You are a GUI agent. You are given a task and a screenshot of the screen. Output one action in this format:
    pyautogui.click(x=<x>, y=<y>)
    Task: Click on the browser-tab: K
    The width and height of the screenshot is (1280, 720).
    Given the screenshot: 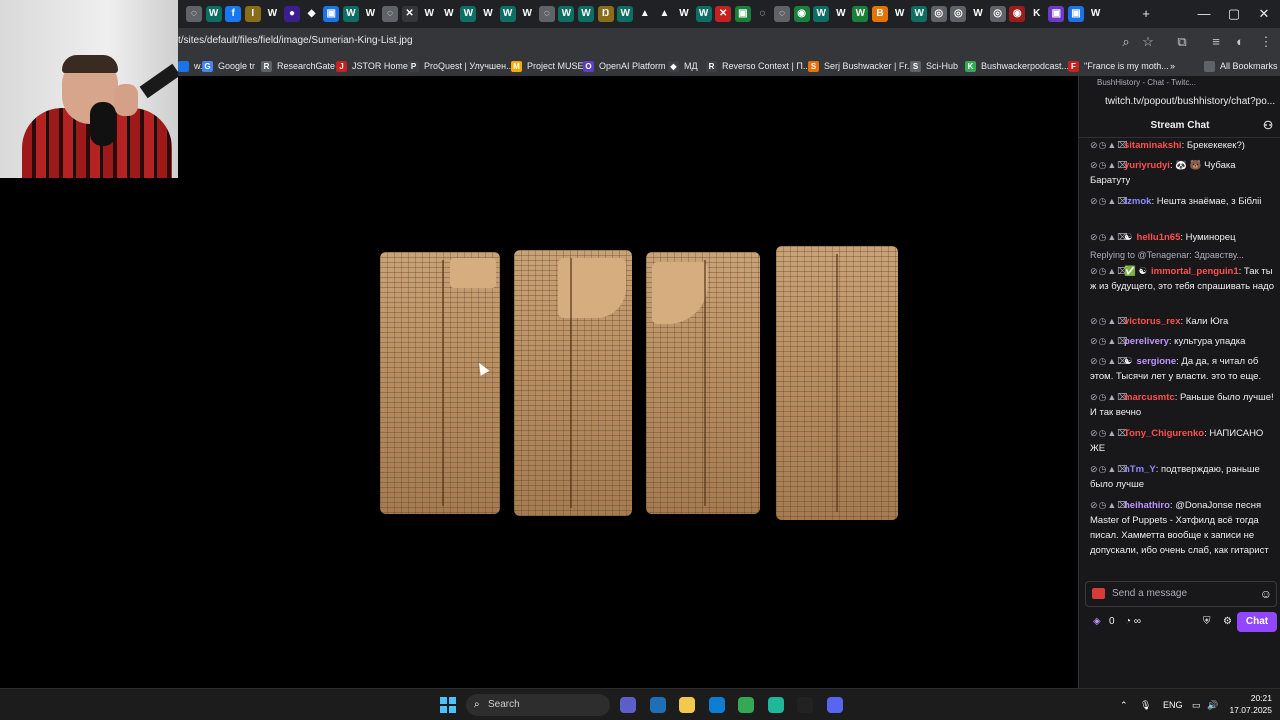 What is the action you would take?
    pyautogui.click(x=1036, y=14)
    